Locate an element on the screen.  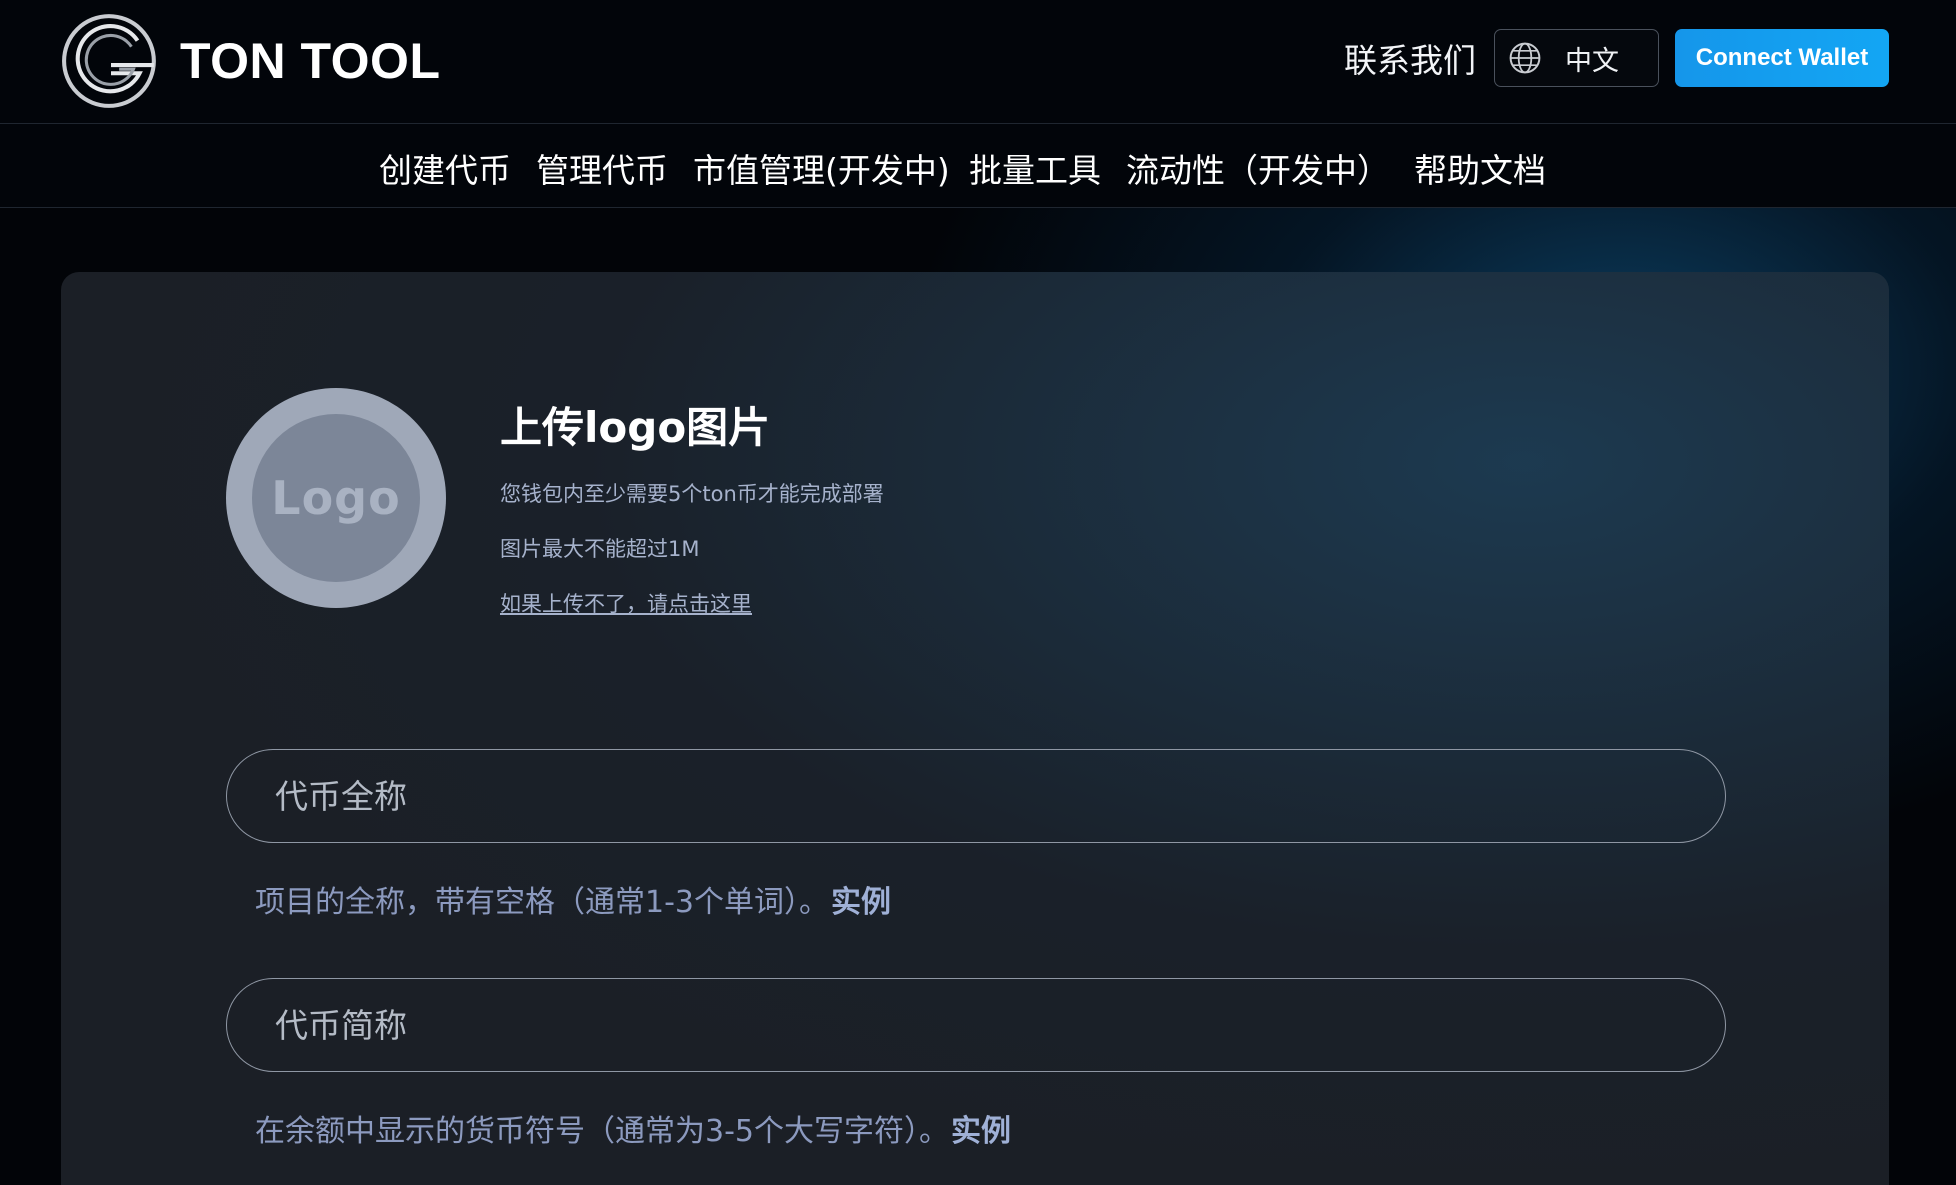
logo-upload-button: Logo is located at coordinates (336, 498).